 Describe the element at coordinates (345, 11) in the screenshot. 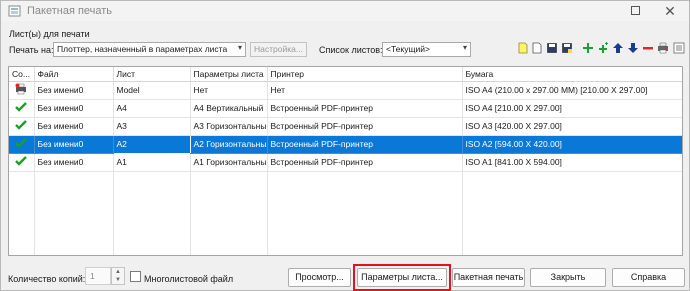

I see `title-bar: Пакетная печать ✕` at that location.